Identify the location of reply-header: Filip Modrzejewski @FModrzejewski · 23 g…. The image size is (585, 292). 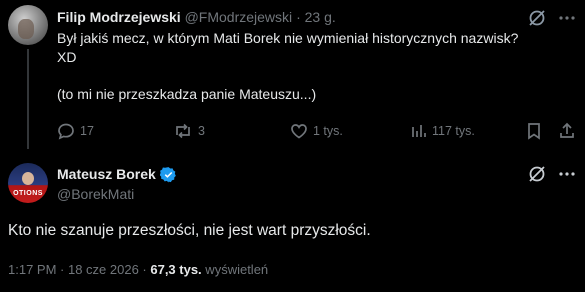
(196, 17).